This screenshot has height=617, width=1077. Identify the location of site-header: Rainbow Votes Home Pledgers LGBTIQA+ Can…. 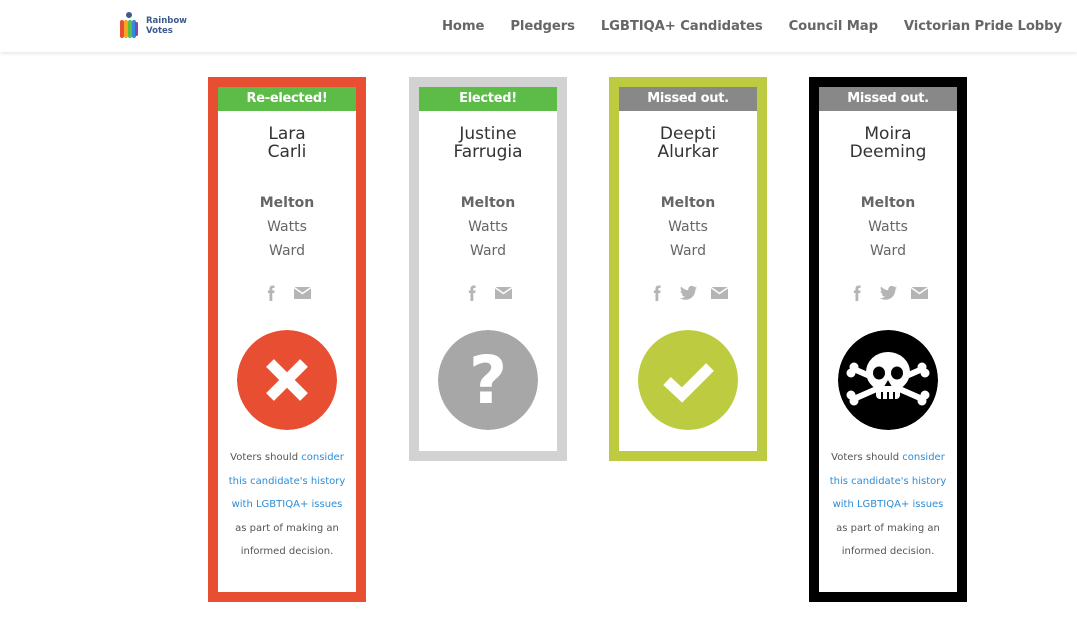
(538, 26).